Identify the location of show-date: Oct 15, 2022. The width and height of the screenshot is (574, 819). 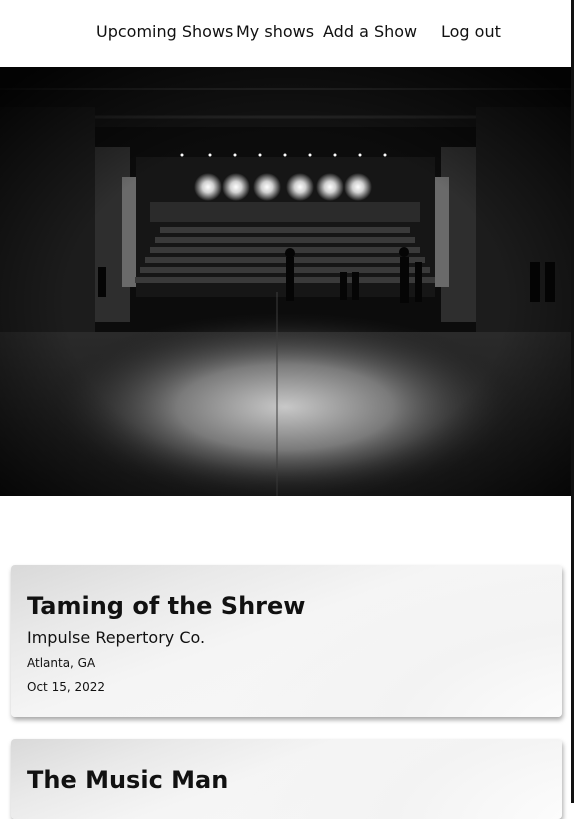
(66, 687).